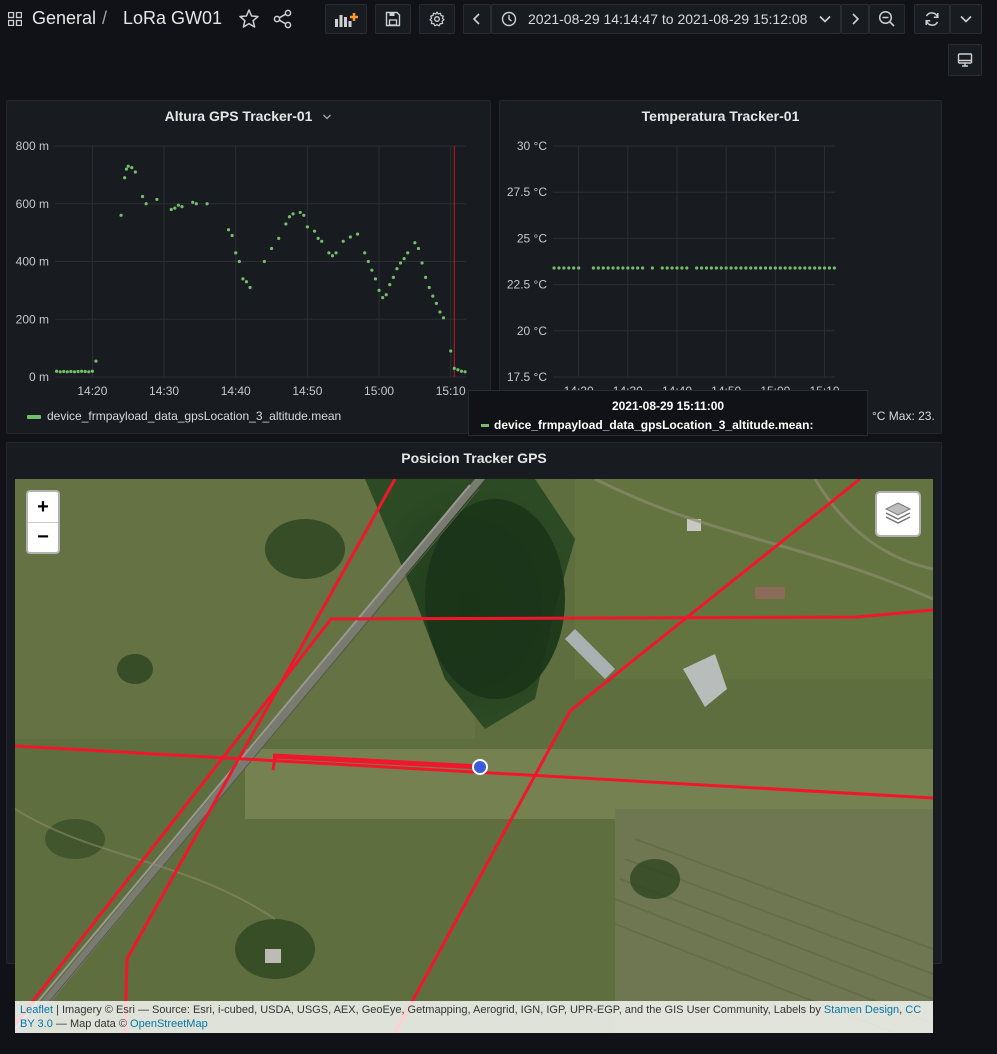 This screenshot has width=997, height=1054. Describe the element at coordinates (485, 426) in the screenshot. I see `tooltip-swatch` at that location.